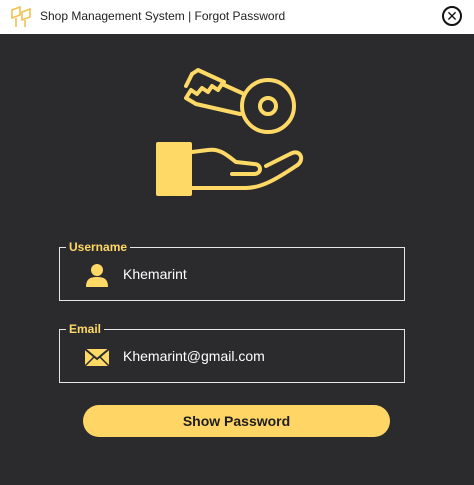  I want to click on username-label: Username, so click(98, 247).